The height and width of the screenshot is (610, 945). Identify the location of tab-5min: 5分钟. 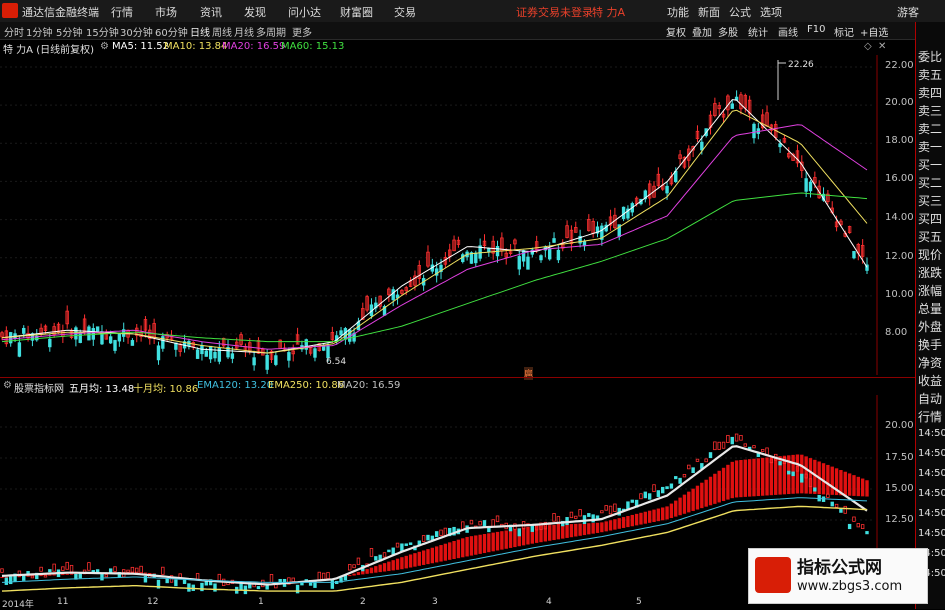
(69, 31).